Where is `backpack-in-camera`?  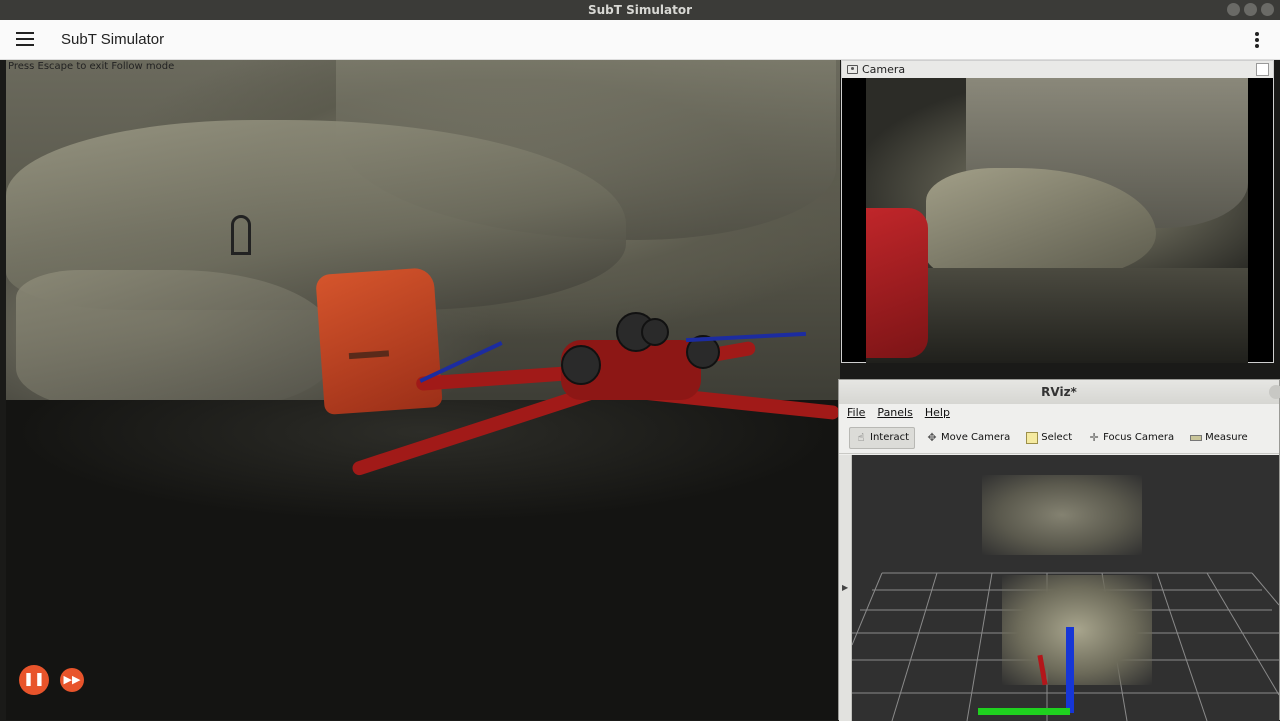 backpack-in-camera is located at coordinates (897, 283).